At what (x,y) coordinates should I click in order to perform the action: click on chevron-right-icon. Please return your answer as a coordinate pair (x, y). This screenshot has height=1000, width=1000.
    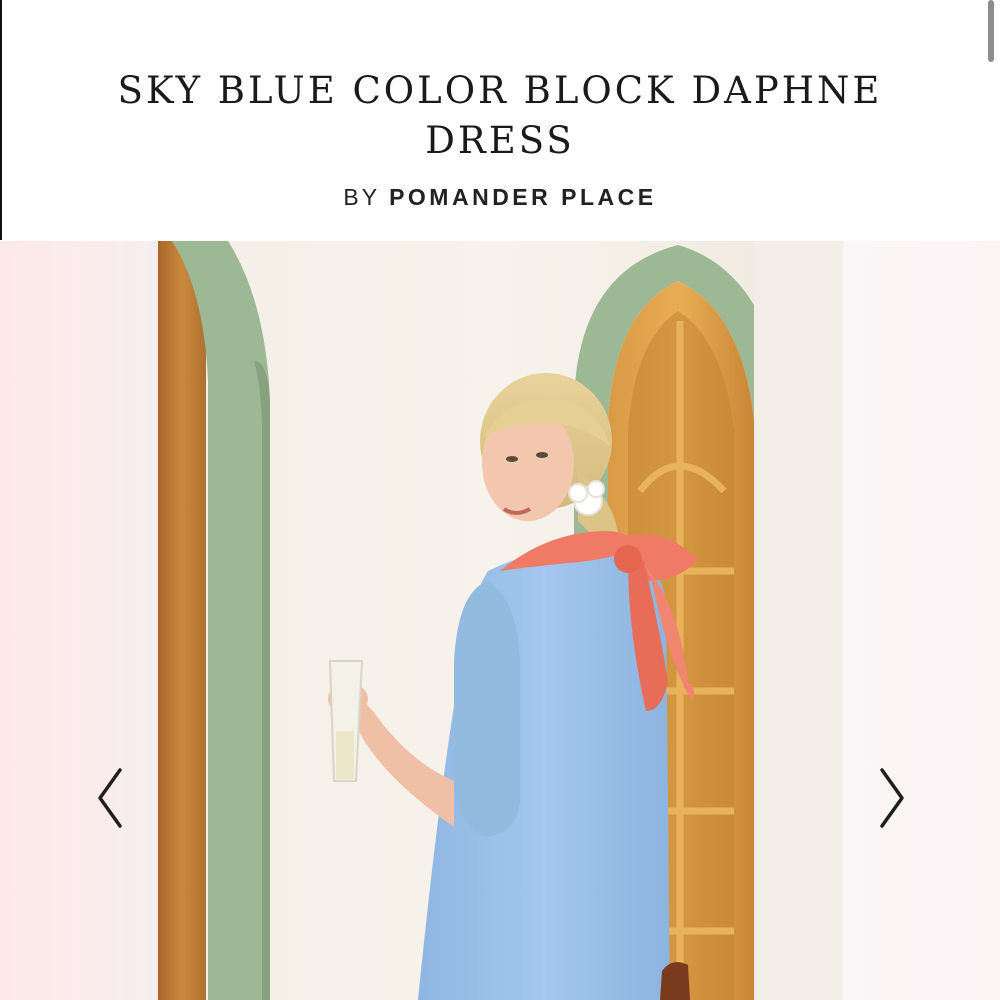
    Looking at the image, I should click on (892, 798).